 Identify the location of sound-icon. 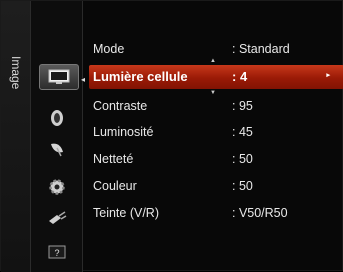
(57, 118).